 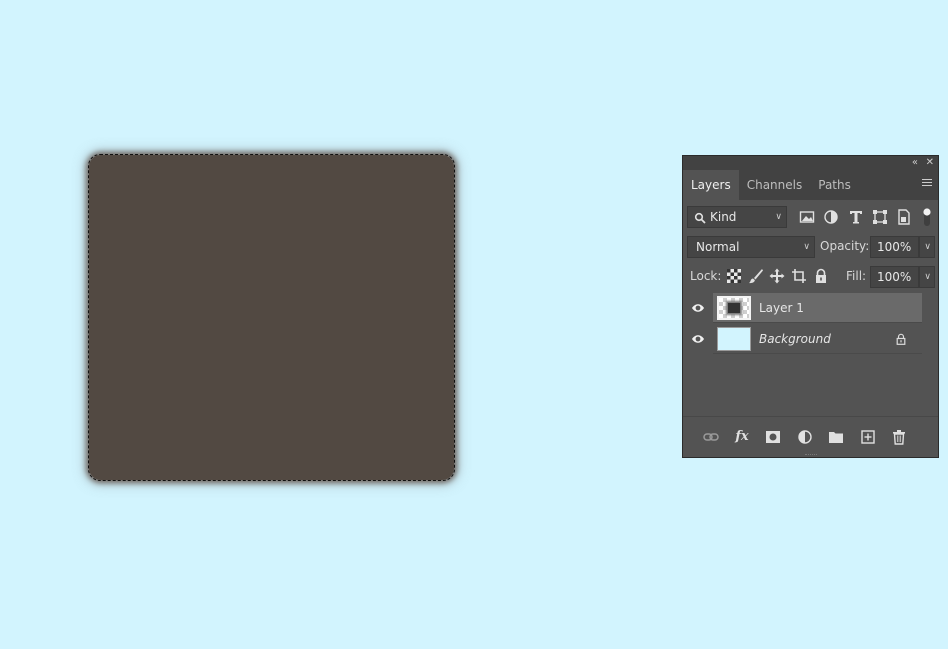 I want to click on fx-icon: fx, so click(x=742, y=437).